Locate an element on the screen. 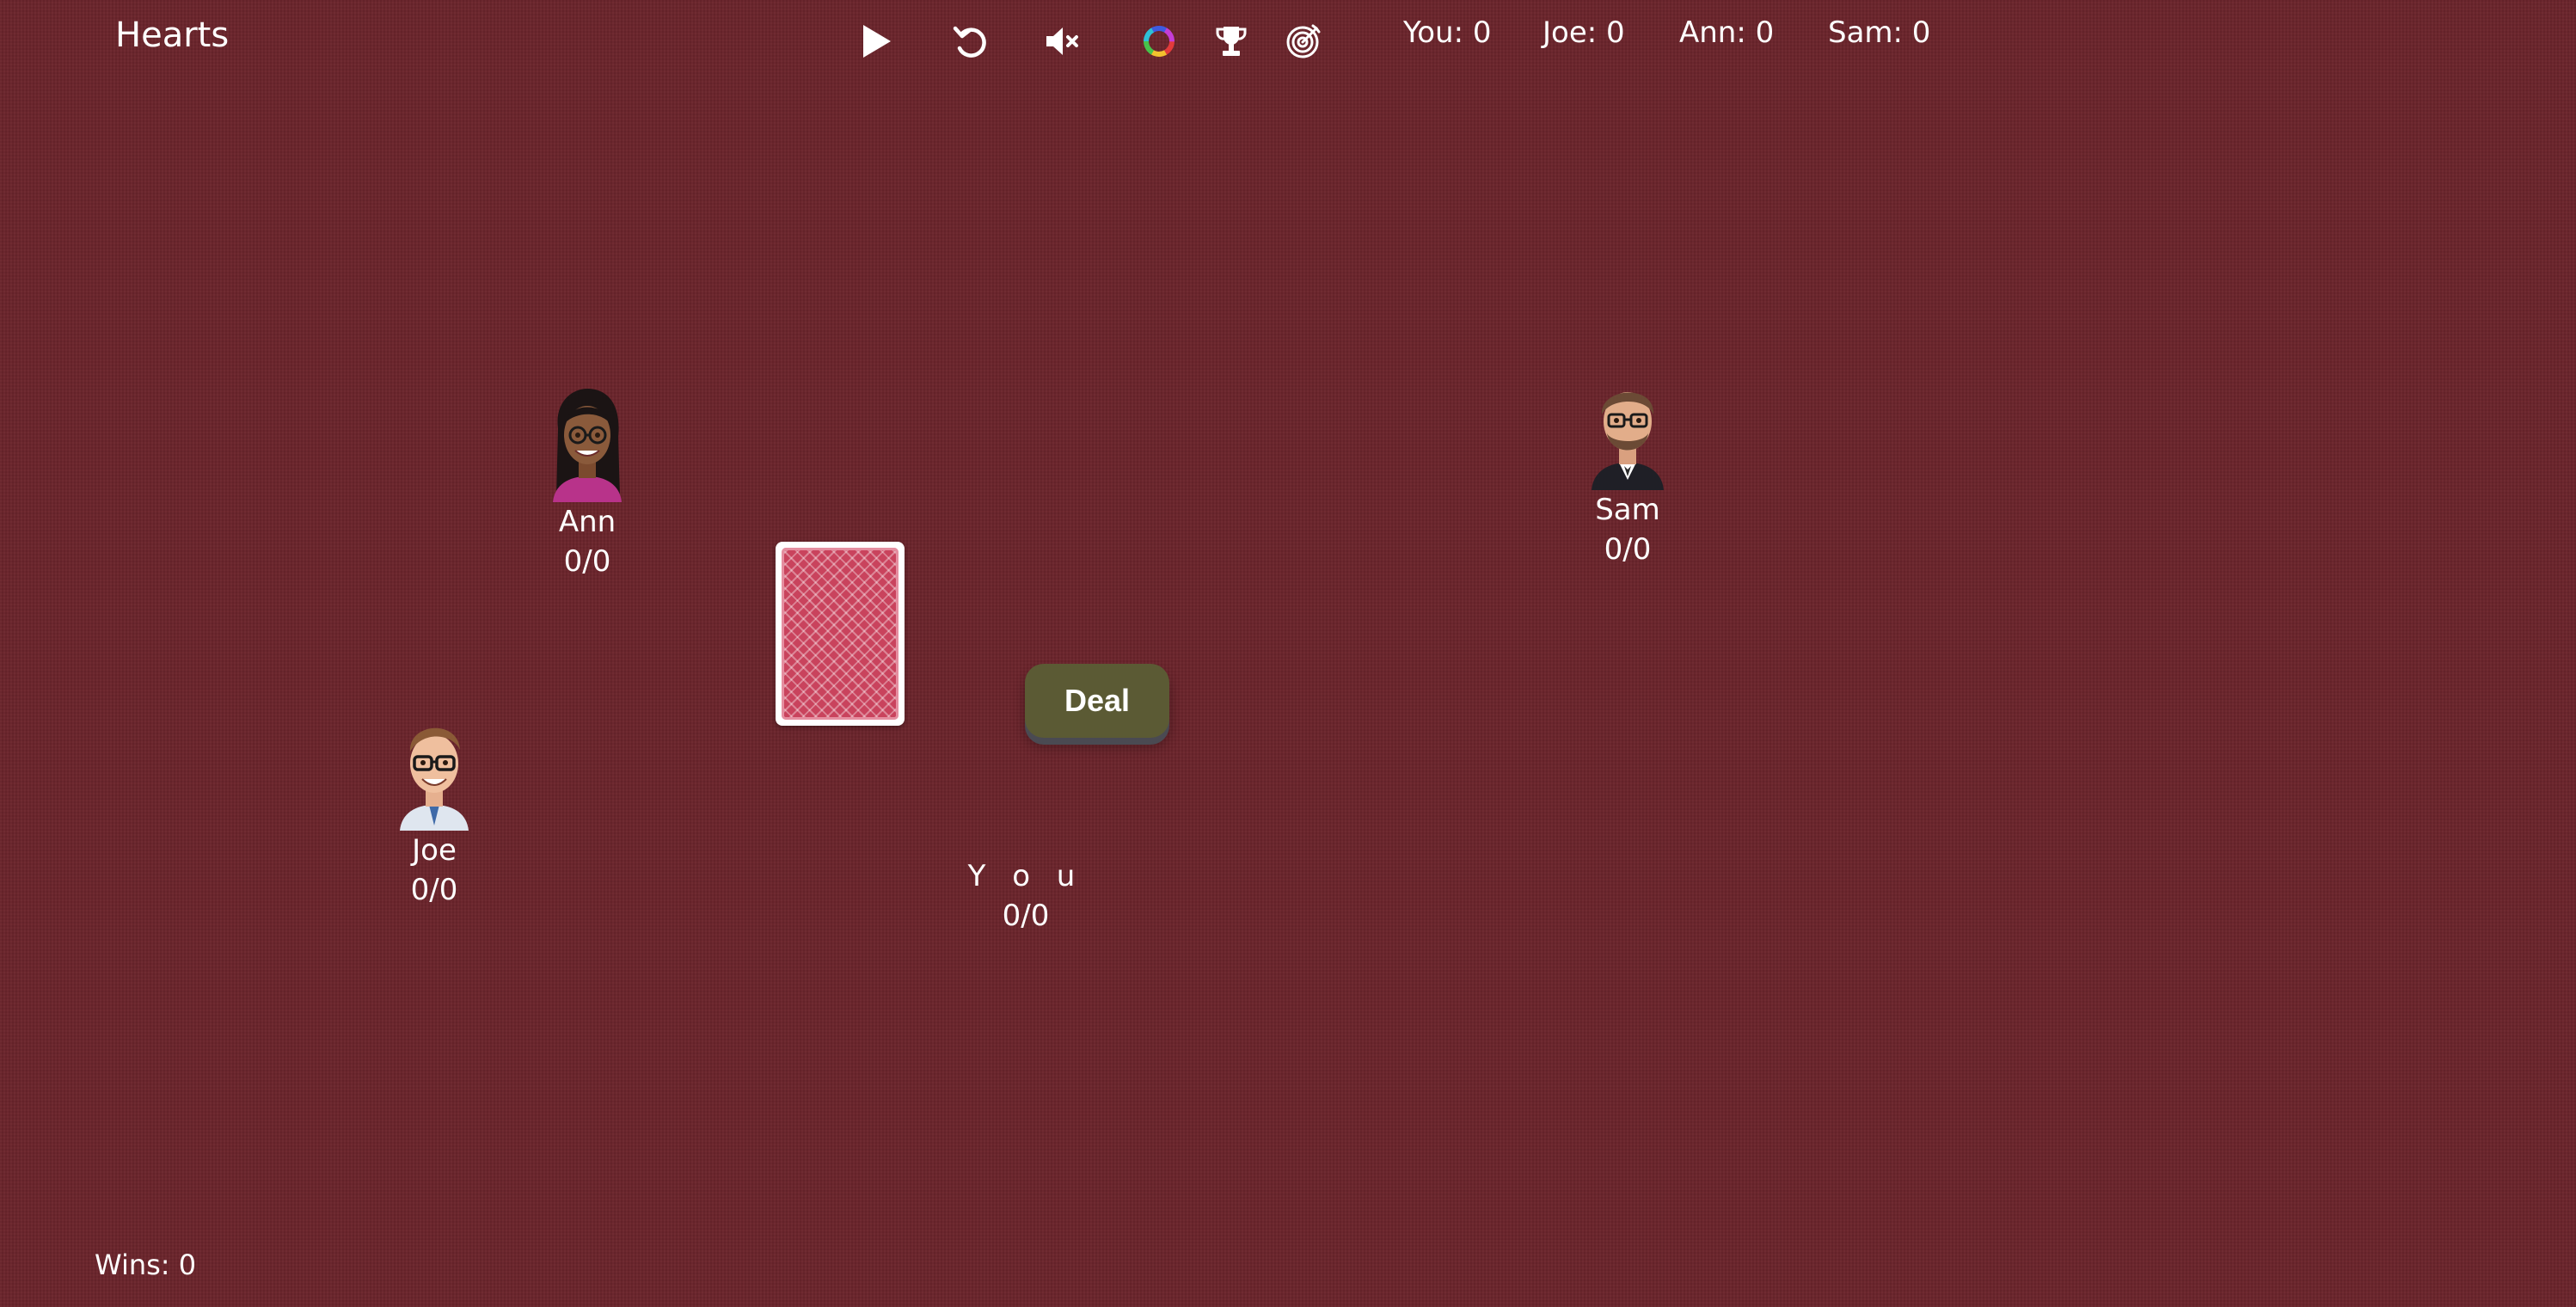  undo-icon is located at coordinates (969, 42).